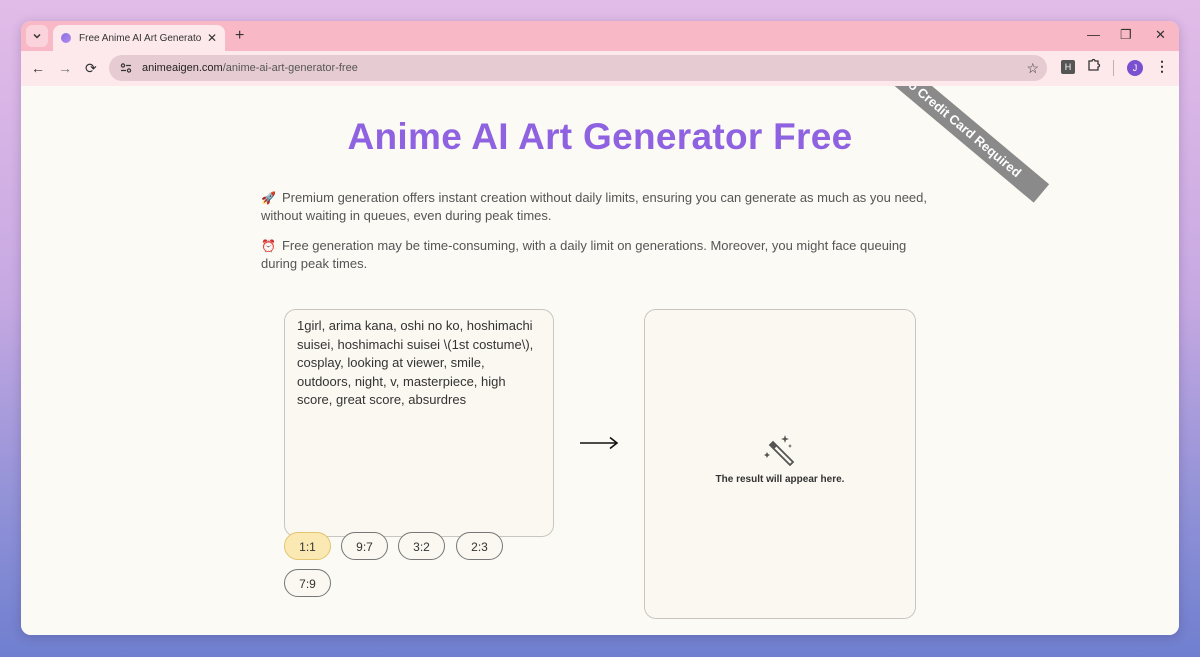 The width and height of the screenshot is (1200, 657). What do you see at coordinates (239, 36) in the screenshot?
I see `new-tab-button: +` at bounding box center [239, 36].